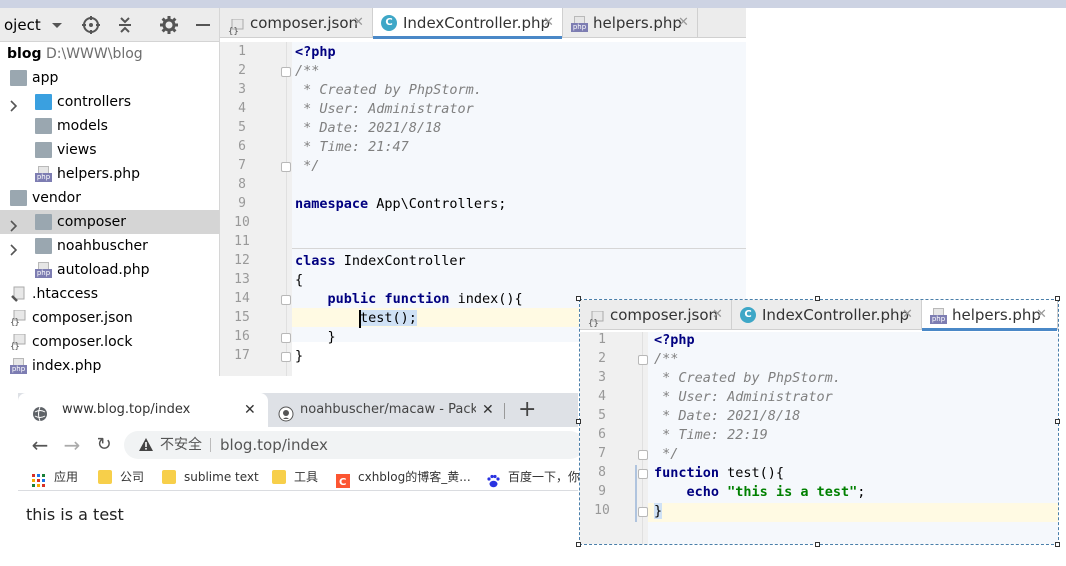  I want to click on globe-icon, so click(40, 412).